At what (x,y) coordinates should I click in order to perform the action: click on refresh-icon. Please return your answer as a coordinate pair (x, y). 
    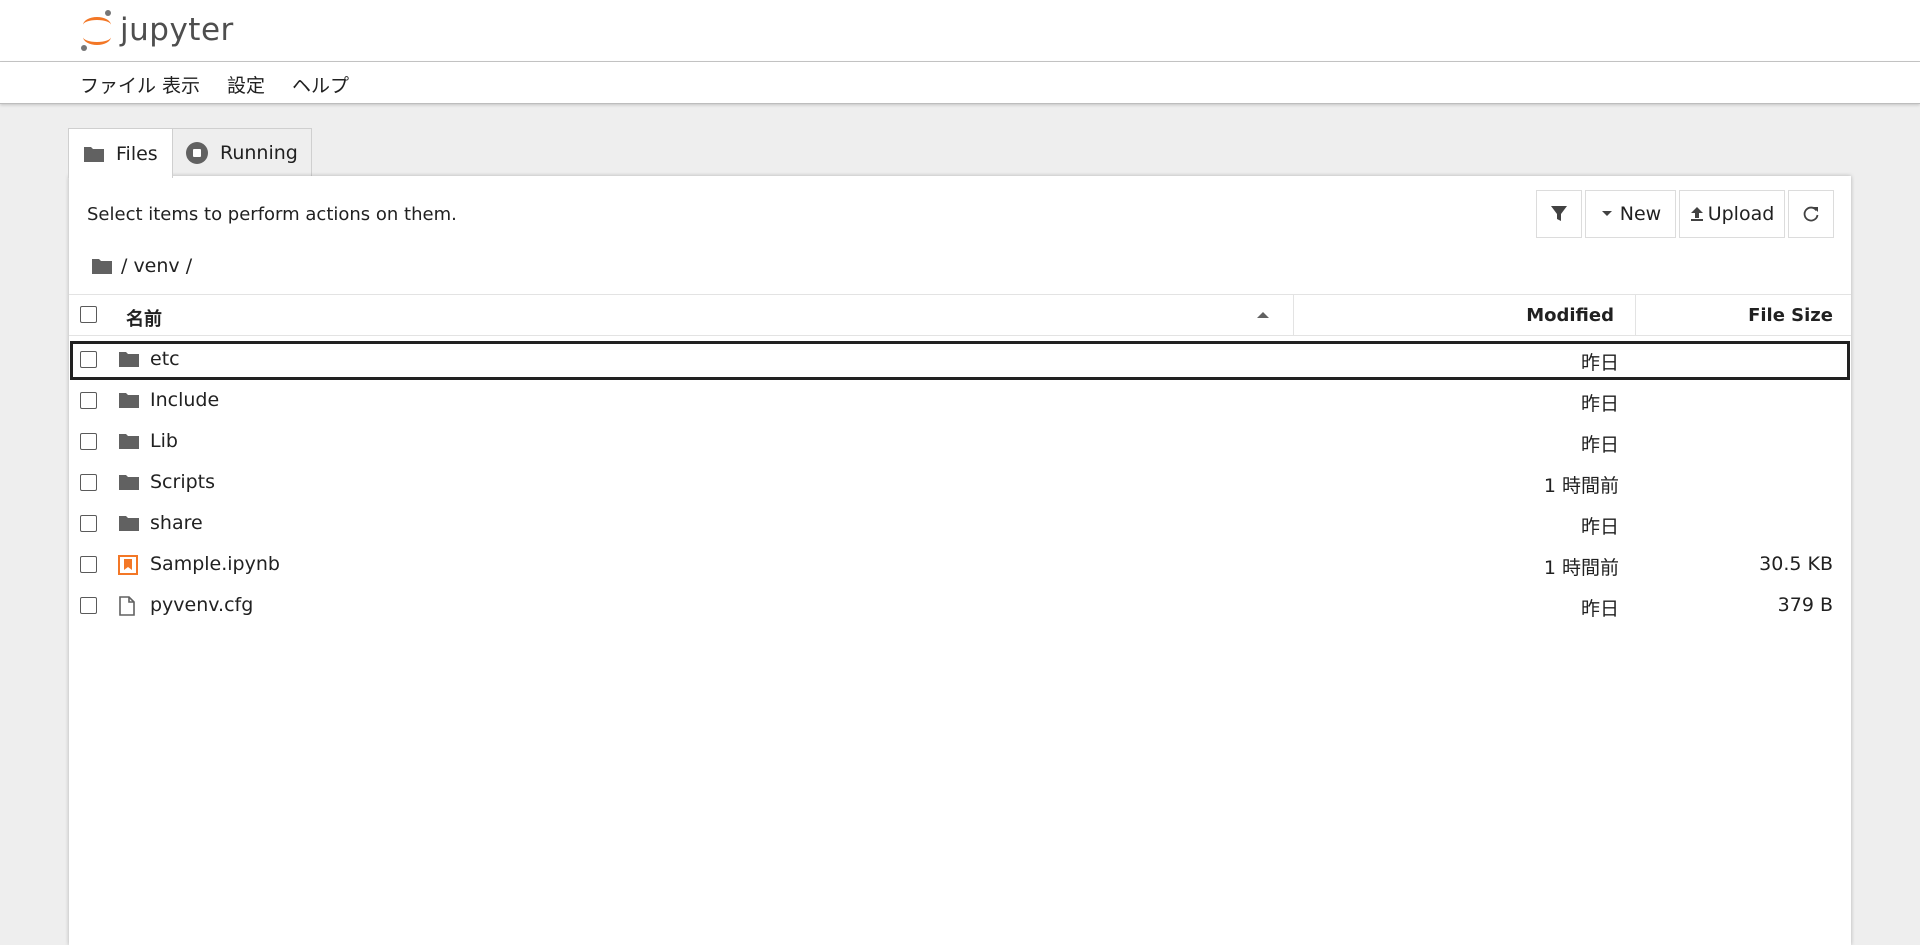
    Looking at the image, I should click on (1811, 214).